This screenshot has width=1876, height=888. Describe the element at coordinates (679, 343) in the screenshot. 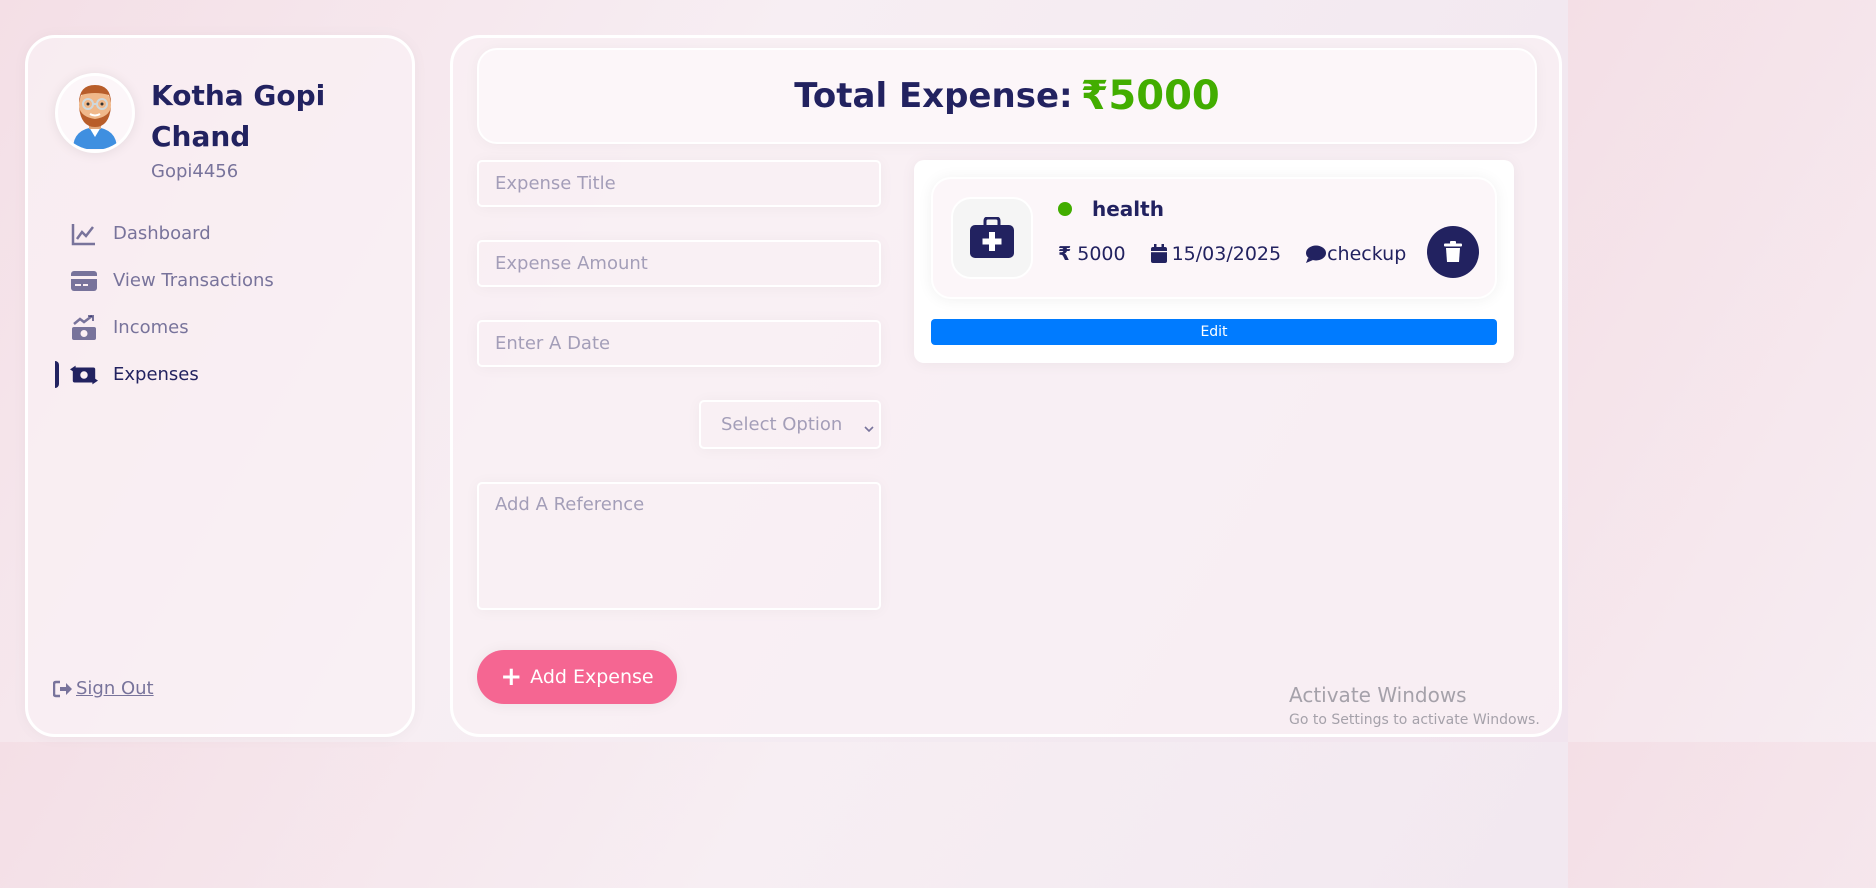

I see `expense-date-input` at that location.